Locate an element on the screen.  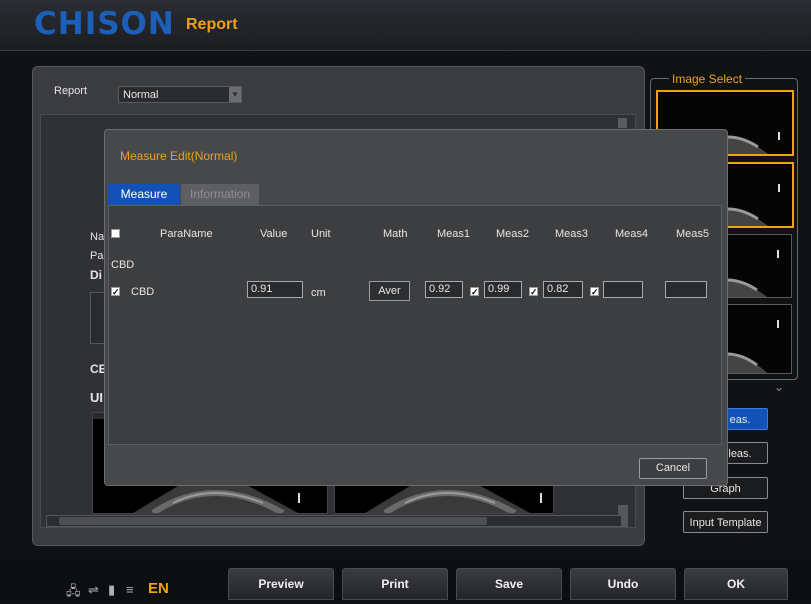
meas1-checkbox: ✓ is located at coordinates (474, 292).